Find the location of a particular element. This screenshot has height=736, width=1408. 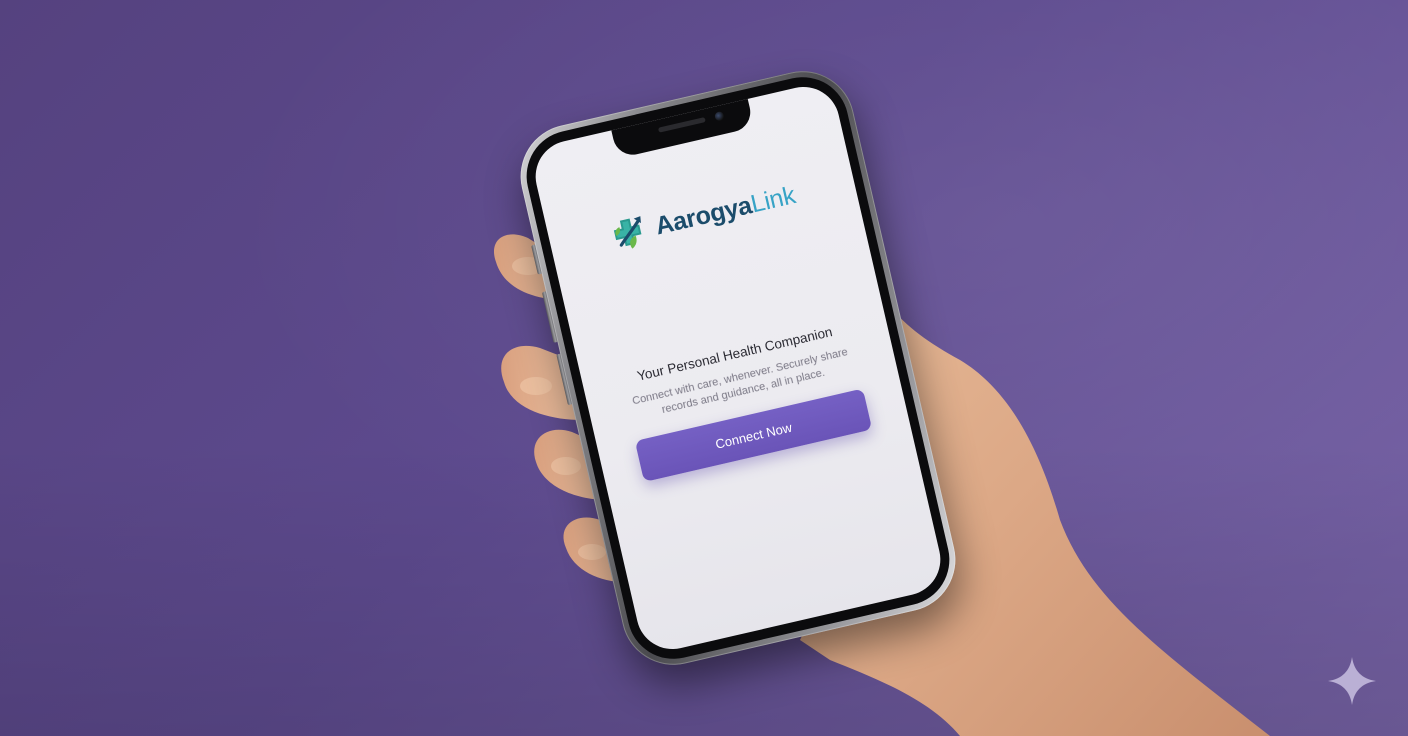

app-logo: AarogyaLink is located at coordinates (702, 216).